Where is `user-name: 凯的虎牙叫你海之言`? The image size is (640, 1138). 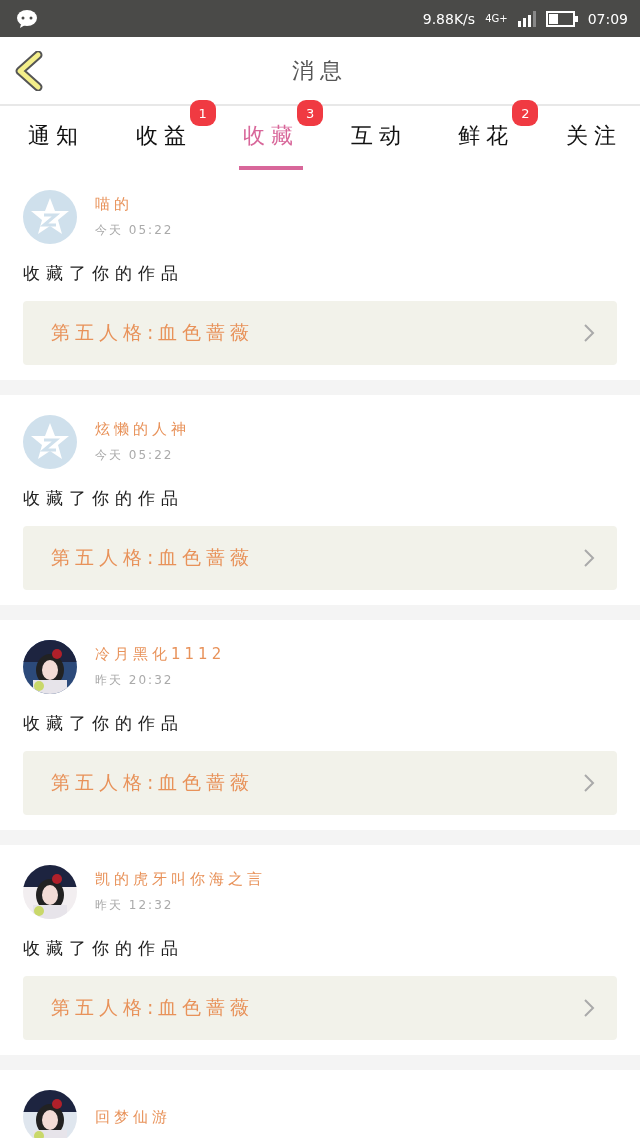 user-name: 凯的虎牙叫你海之言 is located at coordinates (180, 879).